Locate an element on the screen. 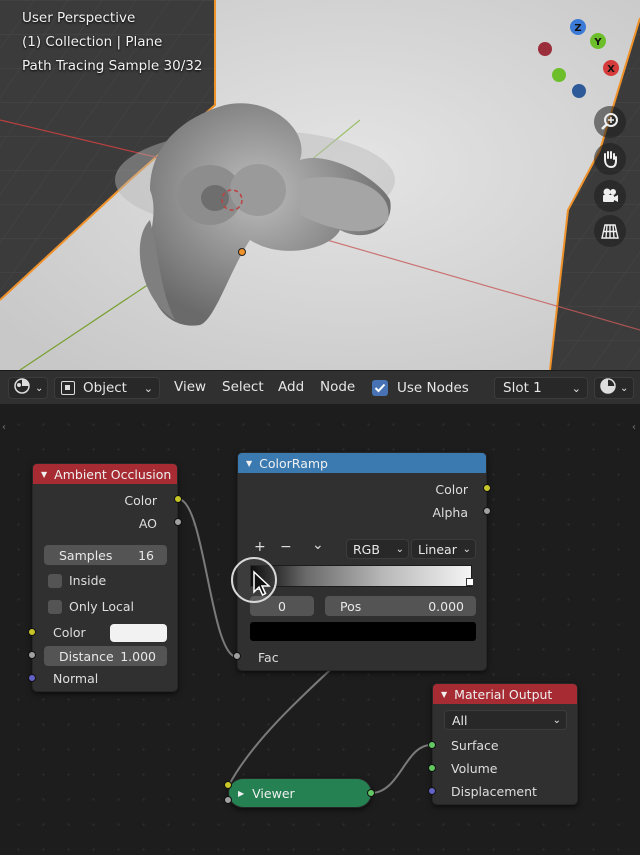 This screenshot has height=855, width=640. material-preview-icon is located at coordinates (608, 388).